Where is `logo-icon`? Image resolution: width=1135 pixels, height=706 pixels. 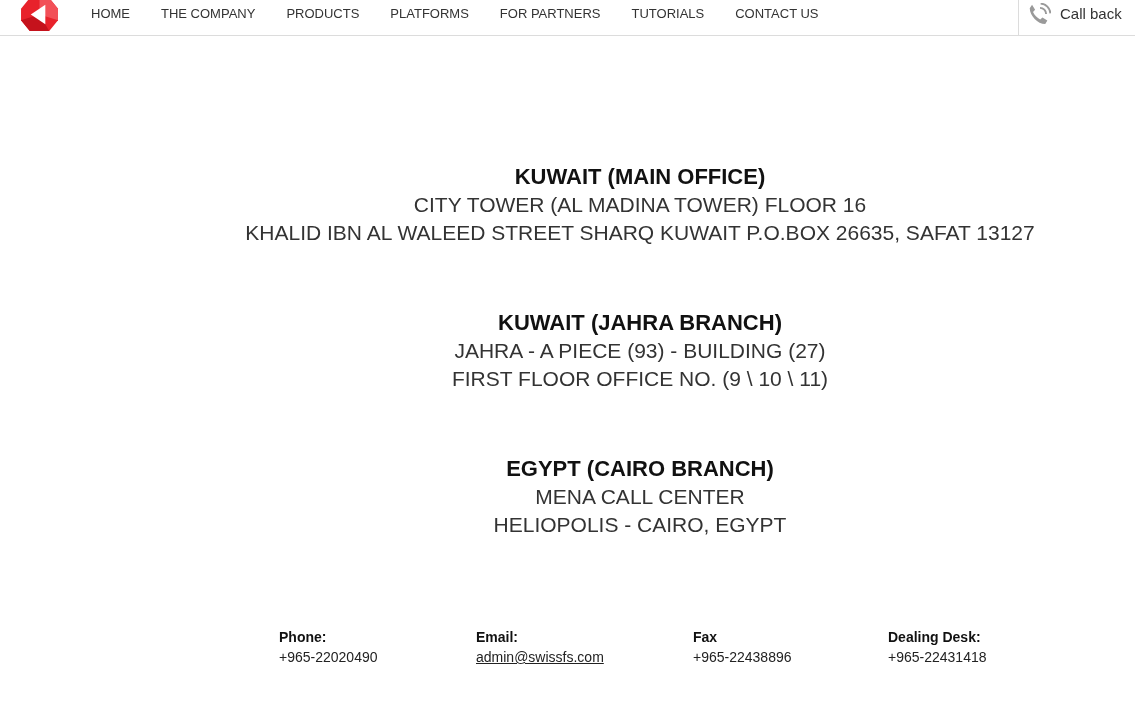 logo-icon is located at coordinates (39, 16).